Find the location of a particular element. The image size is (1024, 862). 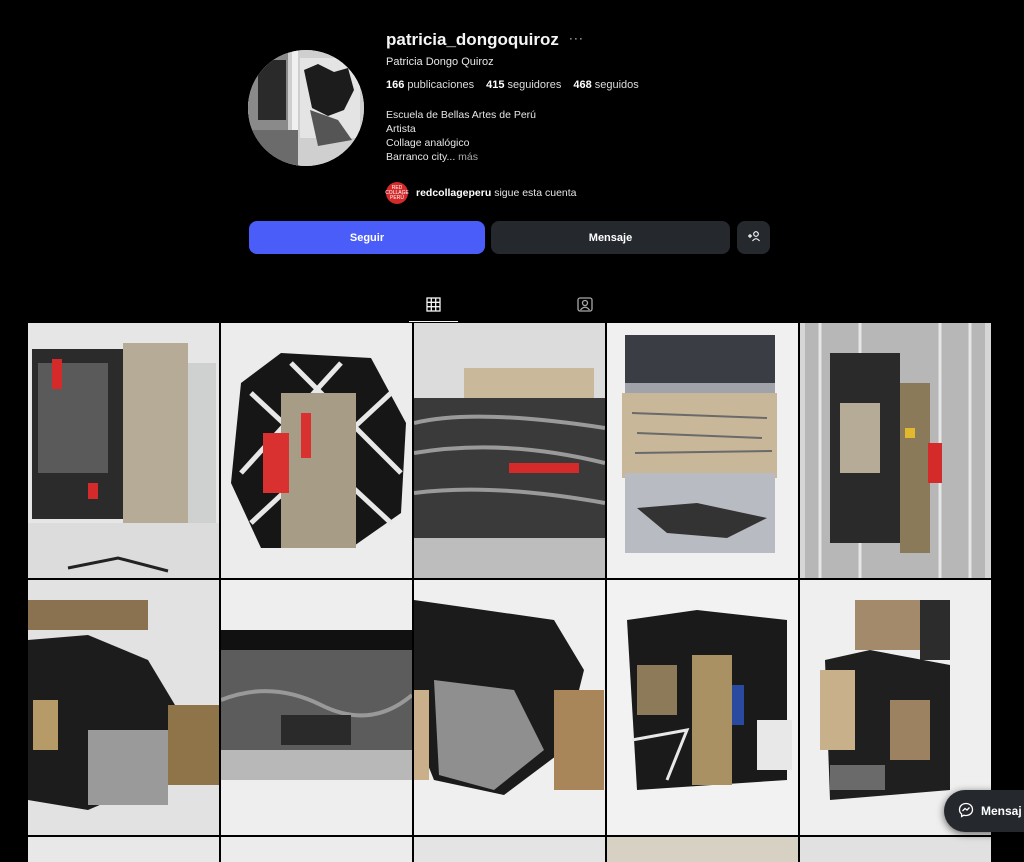

followers-stat: 415 seguidores is located at coordinates (523, 85).